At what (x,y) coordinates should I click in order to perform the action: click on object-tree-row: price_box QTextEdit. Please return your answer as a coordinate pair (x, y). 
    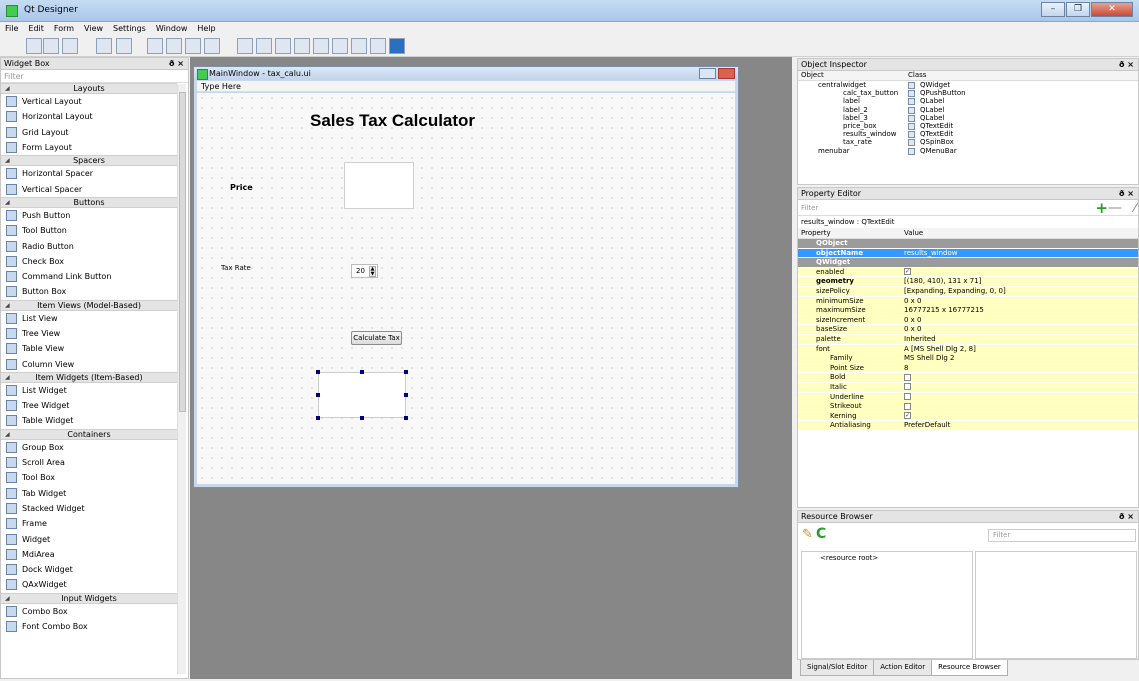
    Looking at the image, I should click on (968, 126).